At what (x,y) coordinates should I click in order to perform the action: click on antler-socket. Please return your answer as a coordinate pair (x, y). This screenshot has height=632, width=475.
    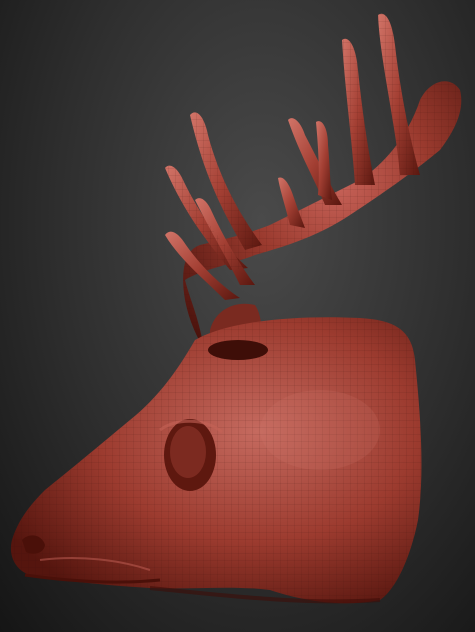
    Looking at the image, I should click on (238, 350).